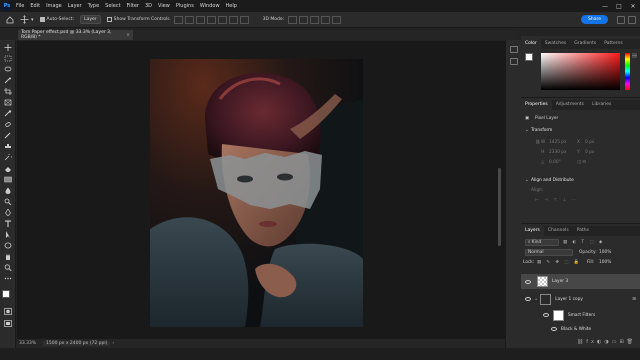  I want to click on maximize-button: □, so click(619, 6).